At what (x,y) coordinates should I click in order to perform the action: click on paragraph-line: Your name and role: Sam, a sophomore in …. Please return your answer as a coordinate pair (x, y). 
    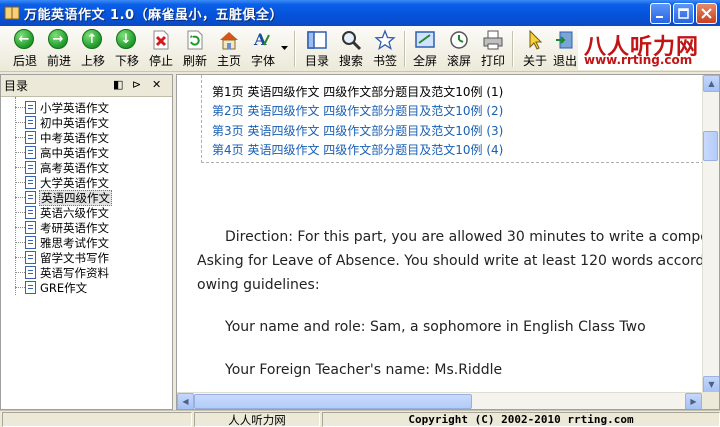
    Looking at the image, I should click on (435, 327).